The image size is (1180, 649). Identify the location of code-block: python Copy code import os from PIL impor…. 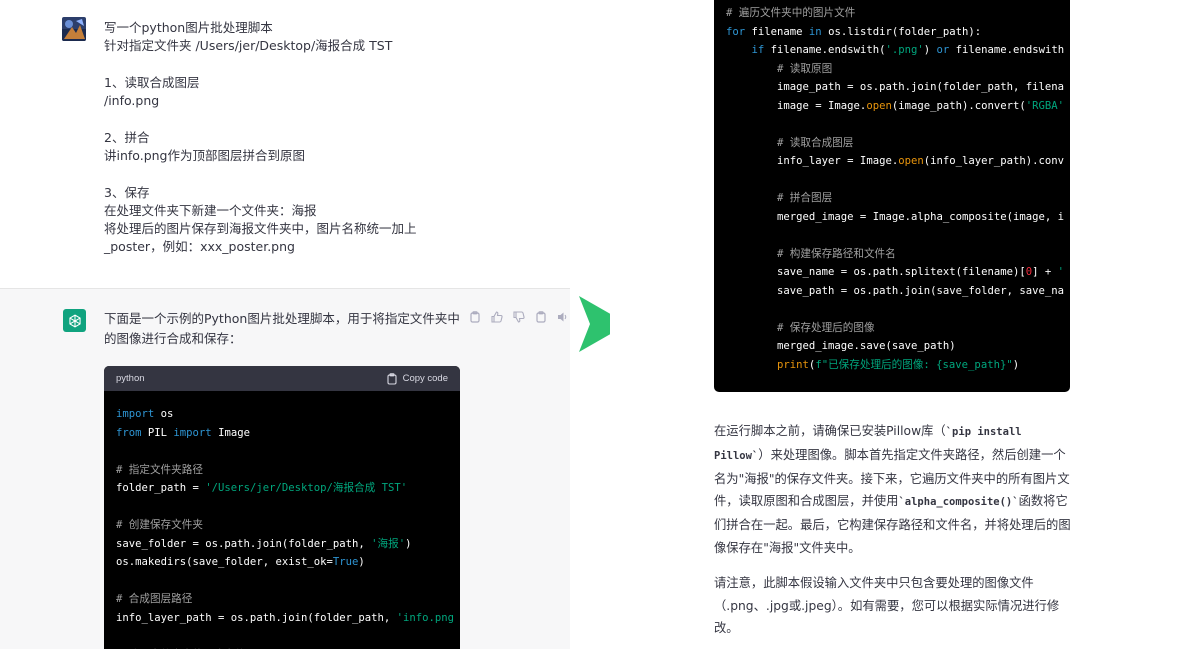
(282, 507).